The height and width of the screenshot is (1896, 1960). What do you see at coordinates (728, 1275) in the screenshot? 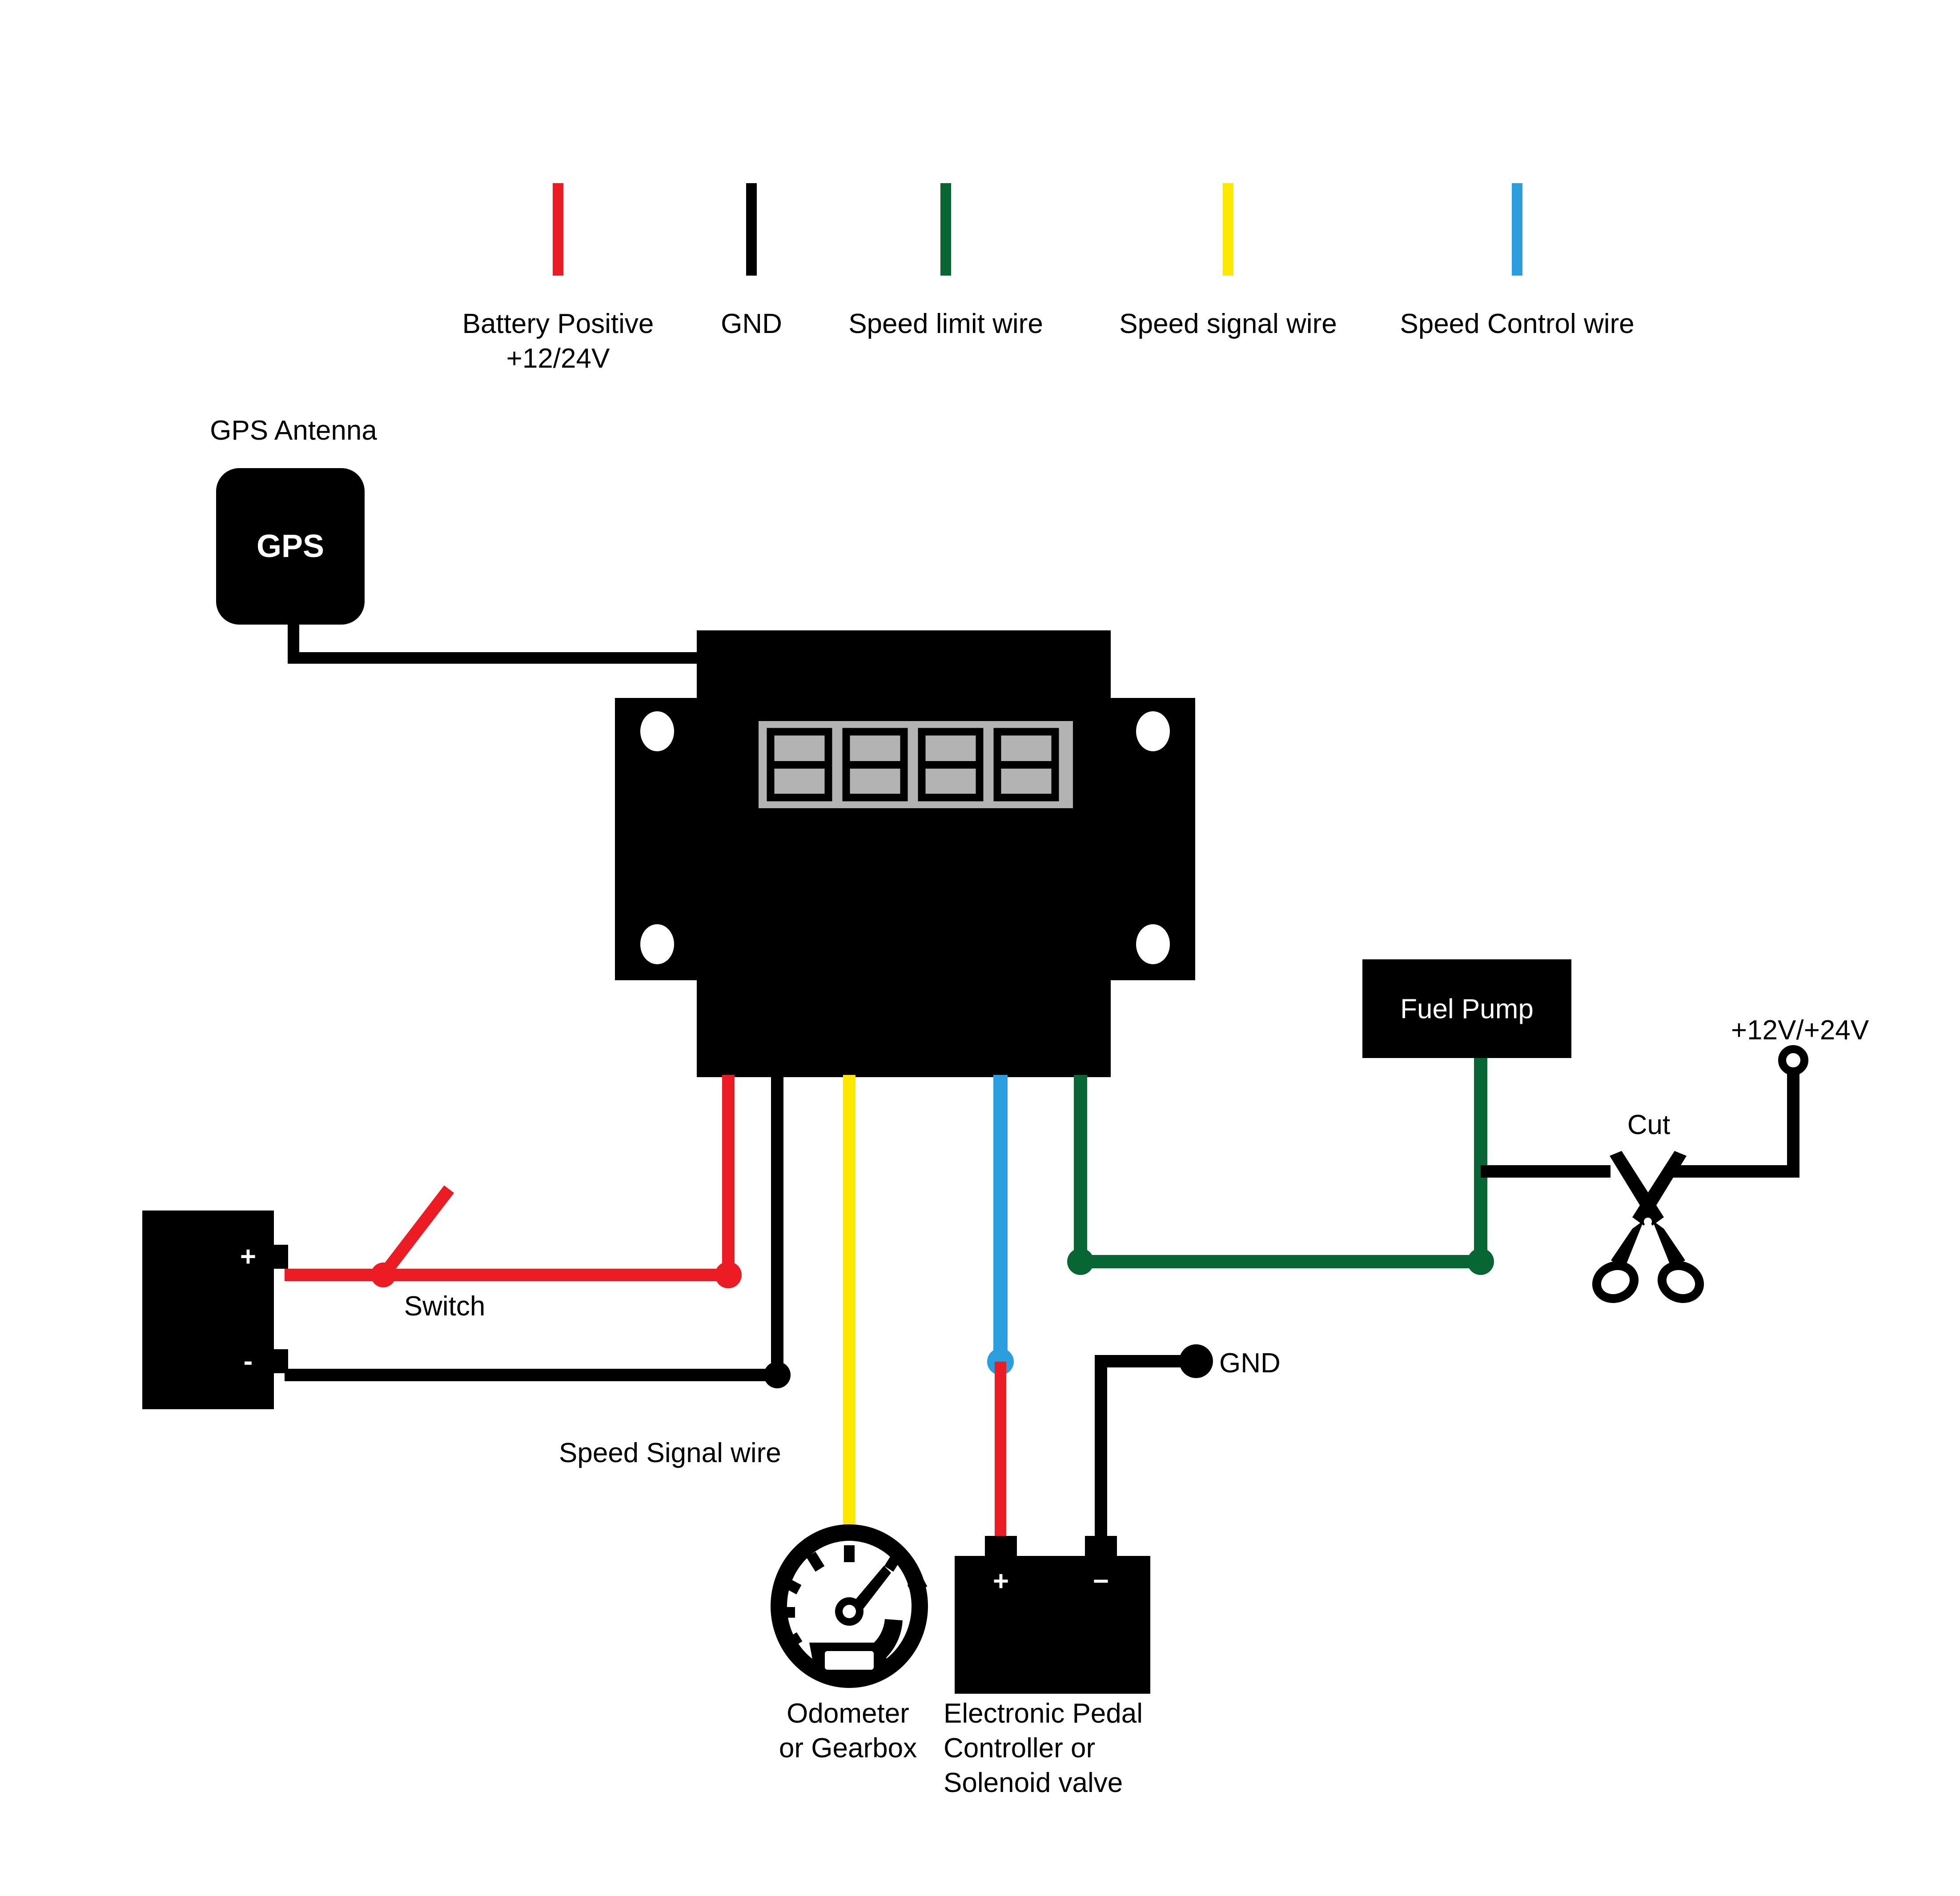
I see `red-junction-node` at bounding box center [728, 1275].